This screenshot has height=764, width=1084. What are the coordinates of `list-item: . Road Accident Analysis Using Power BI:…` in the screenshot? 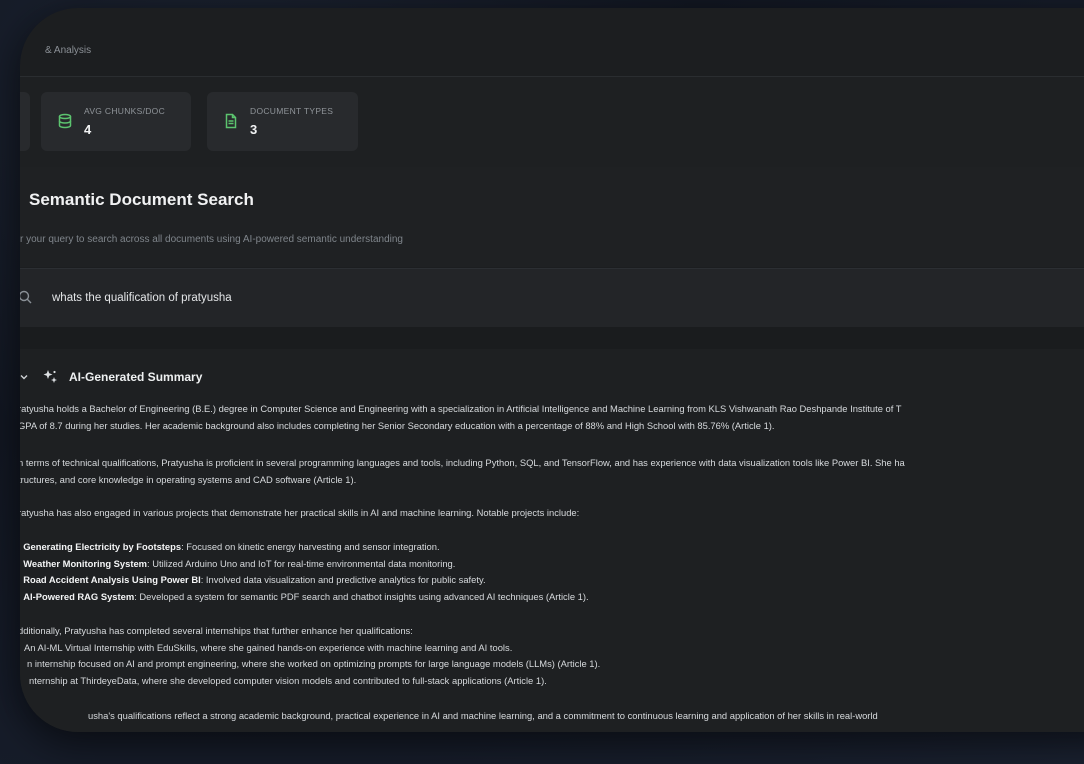 It's located at (253, 579).